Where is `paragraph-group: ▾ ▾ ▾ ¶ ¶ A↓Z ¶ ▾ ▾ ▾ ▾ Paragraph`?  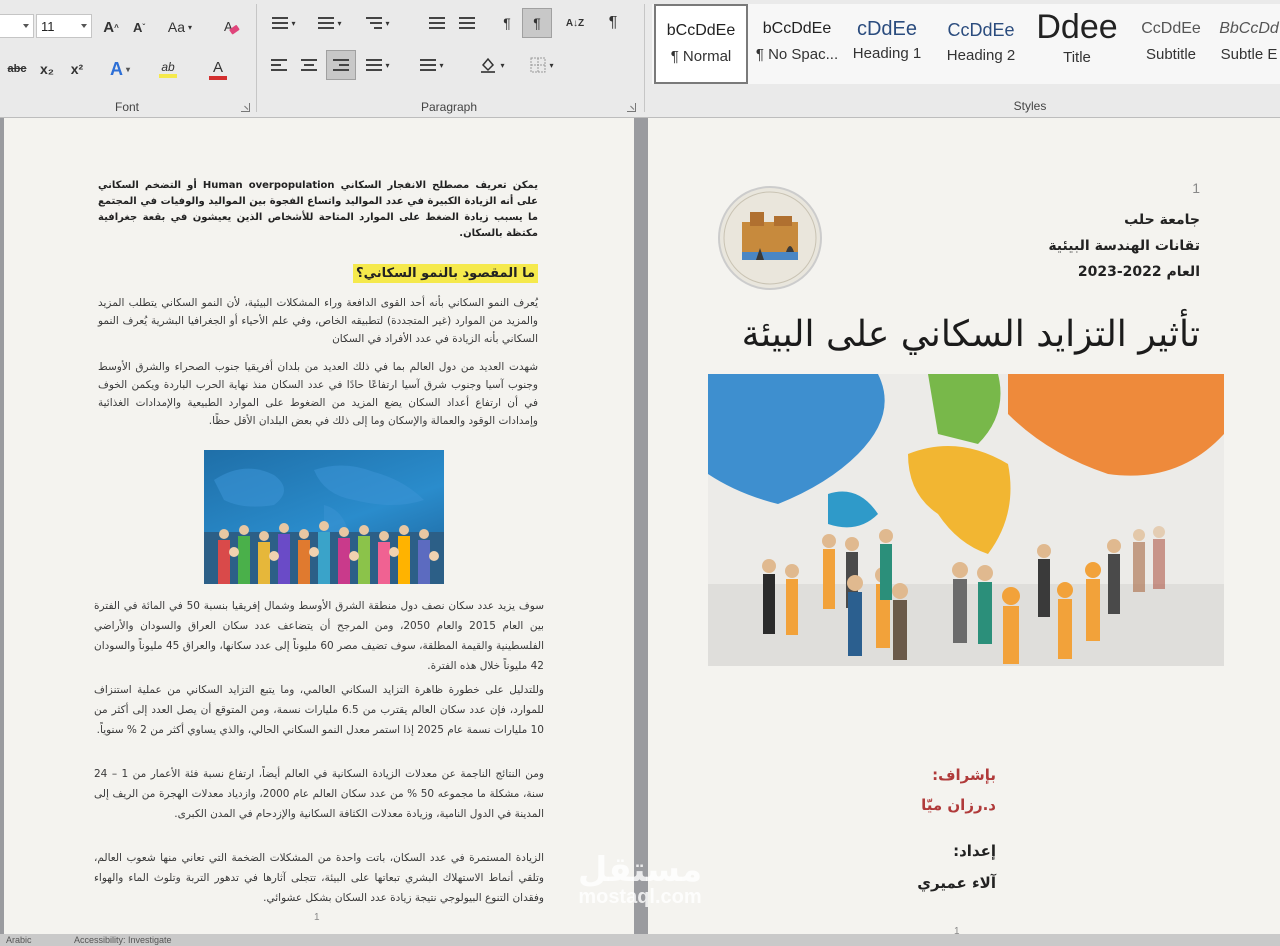 paragraph-group: ▾ ▾ ▾ ¶ ¶ A↓Z ¶ ▾ ▾ ▾ ▾ Paragraph is located at coordinates (449, 59).